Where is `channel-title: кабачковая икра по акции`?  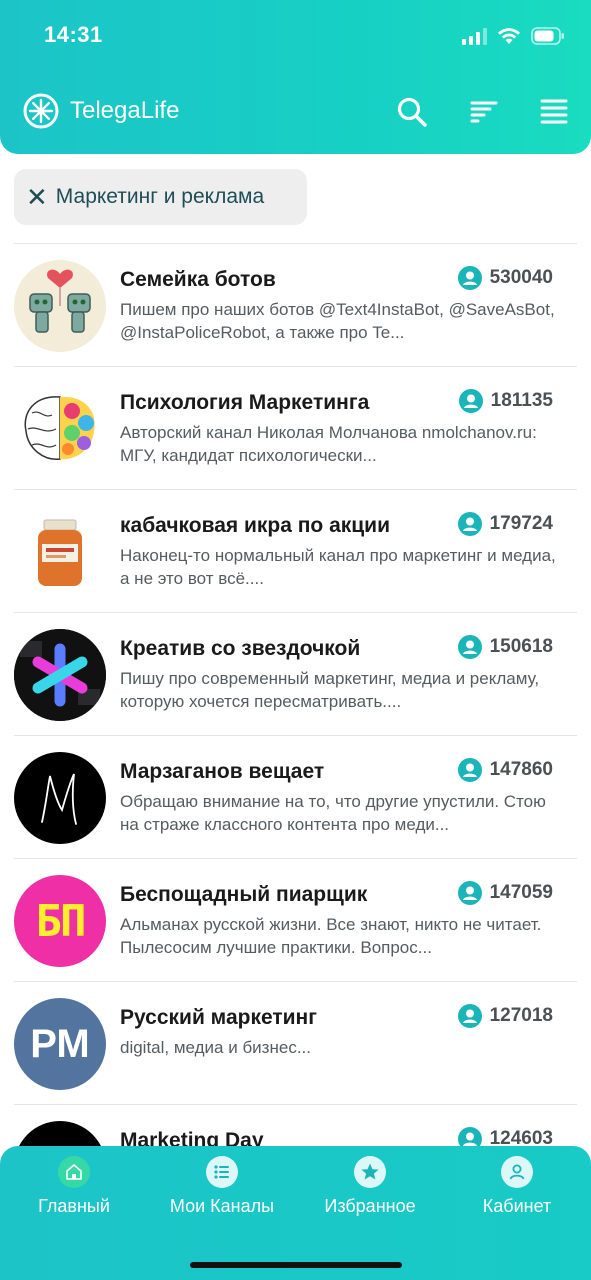 channel-title: кабачковая икра по акции is located at coordinates (255, 525).